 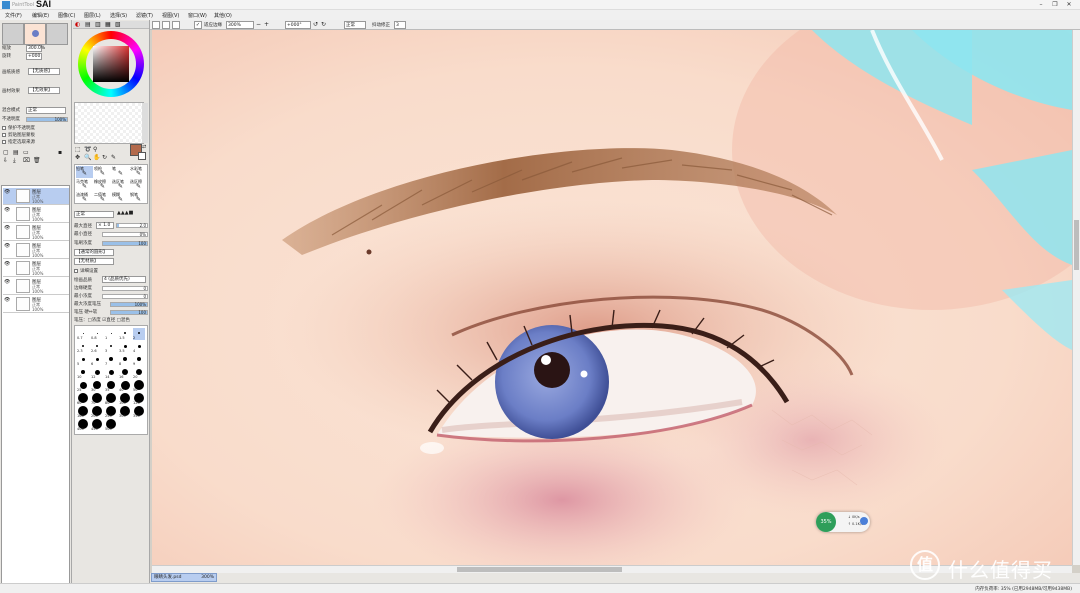 What do you see at coordinates (84, 198) in the screenshot?
I see `tool-slot: 油漆桶 ✎` at bounding box center [84, 198].